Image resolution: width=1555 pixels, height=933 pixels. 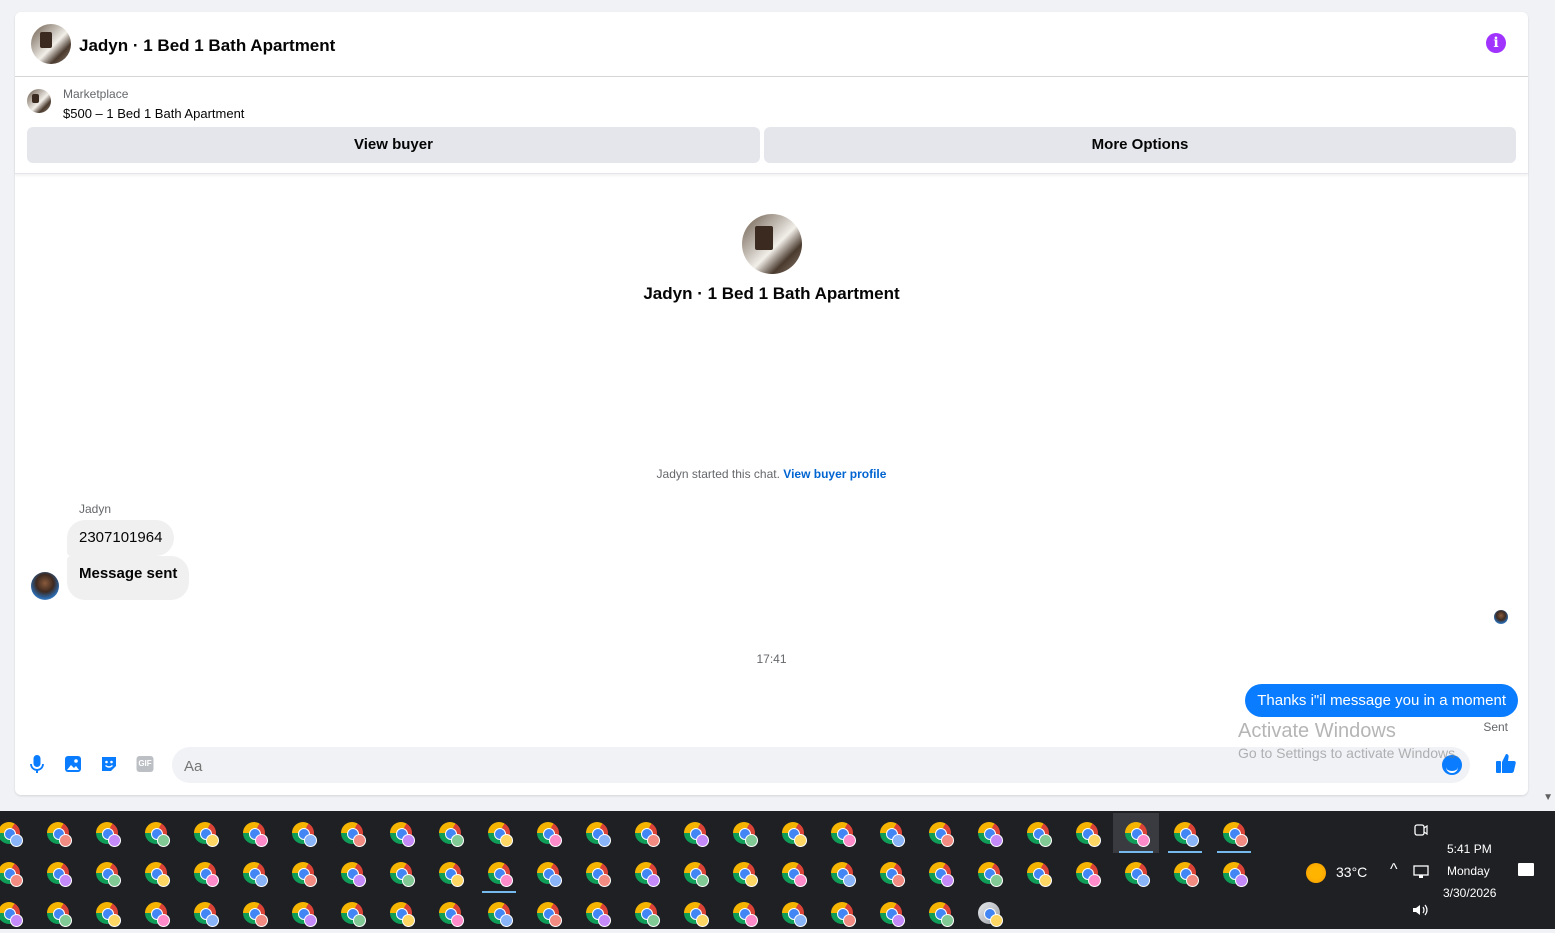 What do you see at coordinates (37, 764) in the screenshot?
I see `microphone-icon` at bounding box center [37, 764].